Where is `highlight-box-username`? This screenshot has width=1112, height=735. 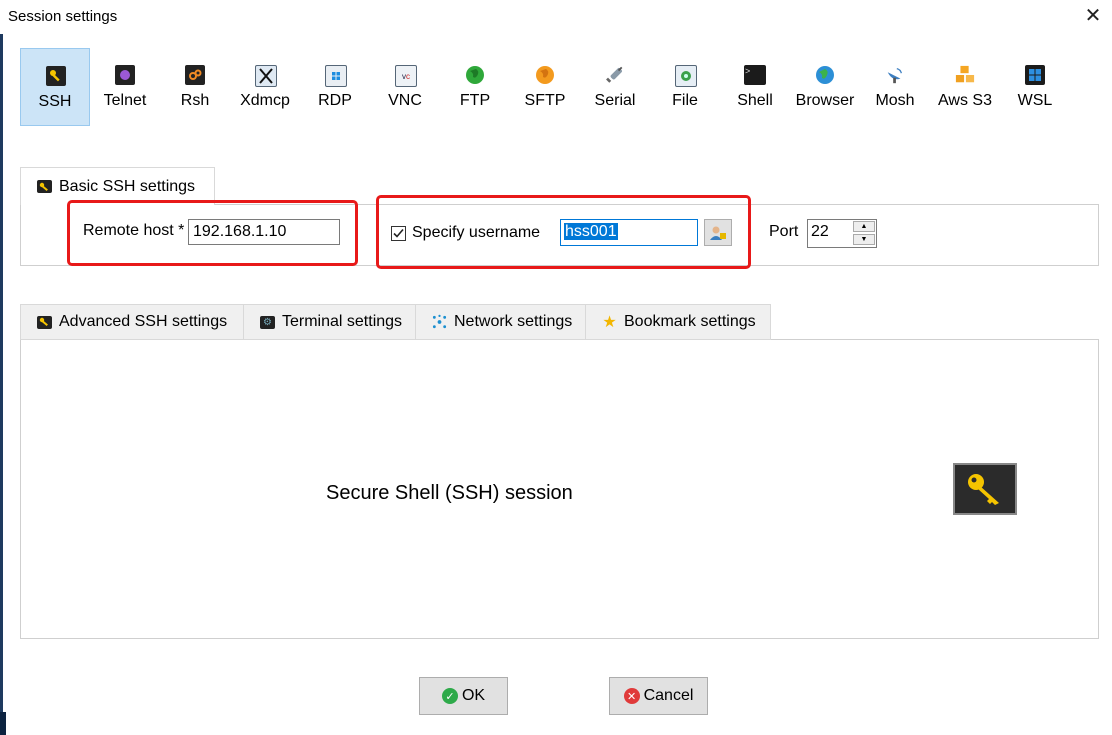 highlight-box-username is located at coordinates (563, 232).